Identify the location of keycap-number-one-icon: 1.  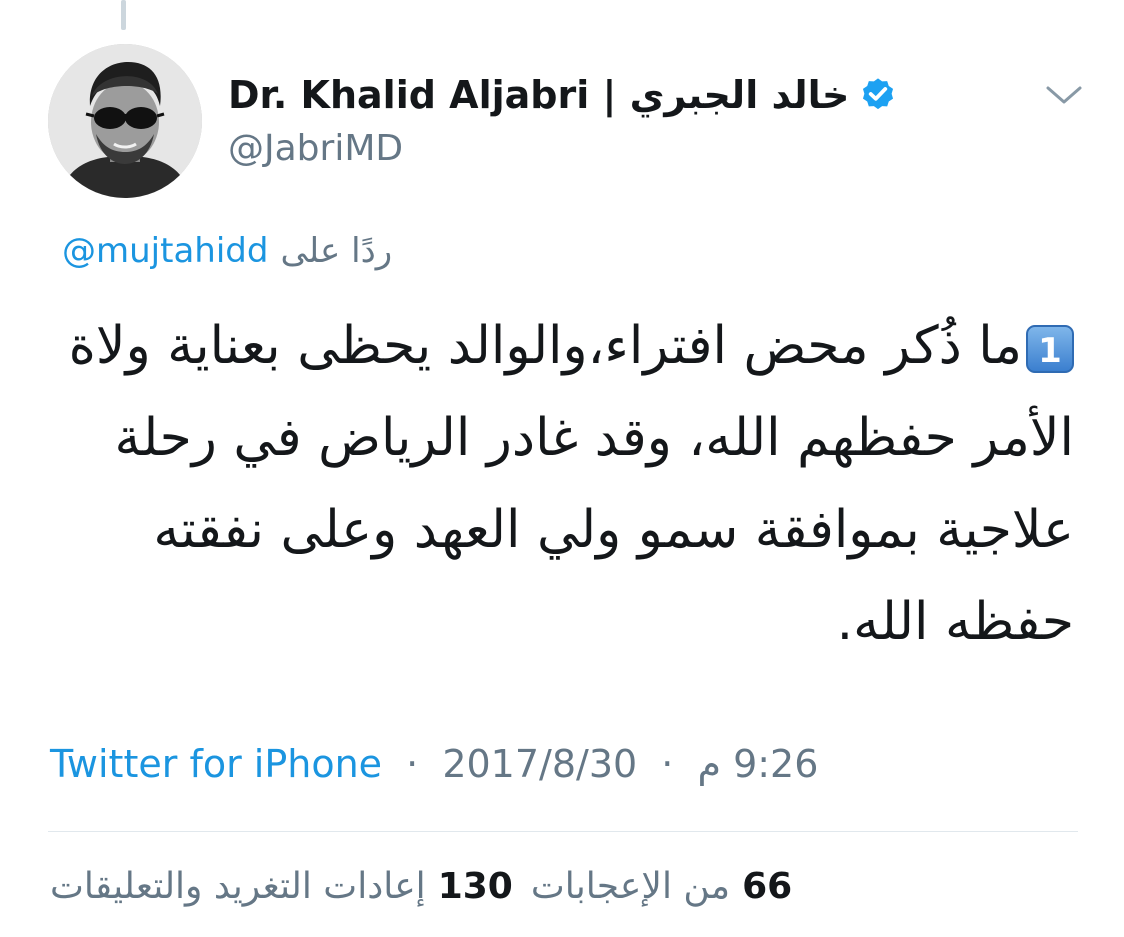
(1050, 349).